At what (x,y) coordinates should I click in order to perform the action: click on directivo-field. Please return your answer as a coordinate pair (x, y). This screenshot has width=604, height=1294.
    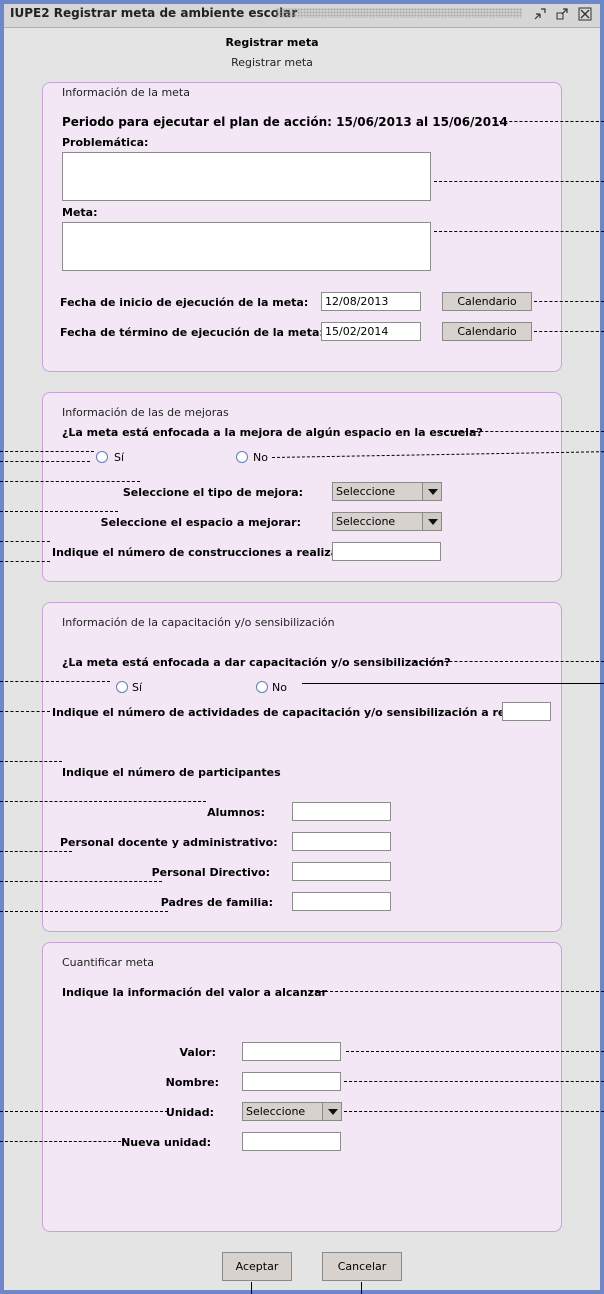
    Looking at the image, I should click on (341, 871).